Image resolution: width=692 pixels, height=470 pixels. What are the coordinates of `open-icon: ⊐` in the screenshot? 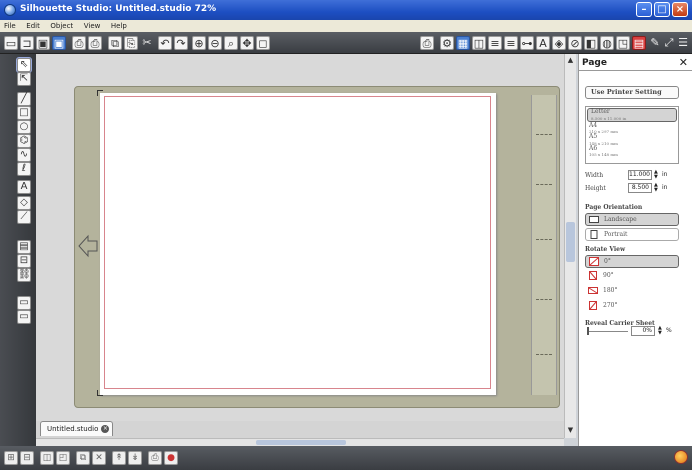 It's located at (27, 43).